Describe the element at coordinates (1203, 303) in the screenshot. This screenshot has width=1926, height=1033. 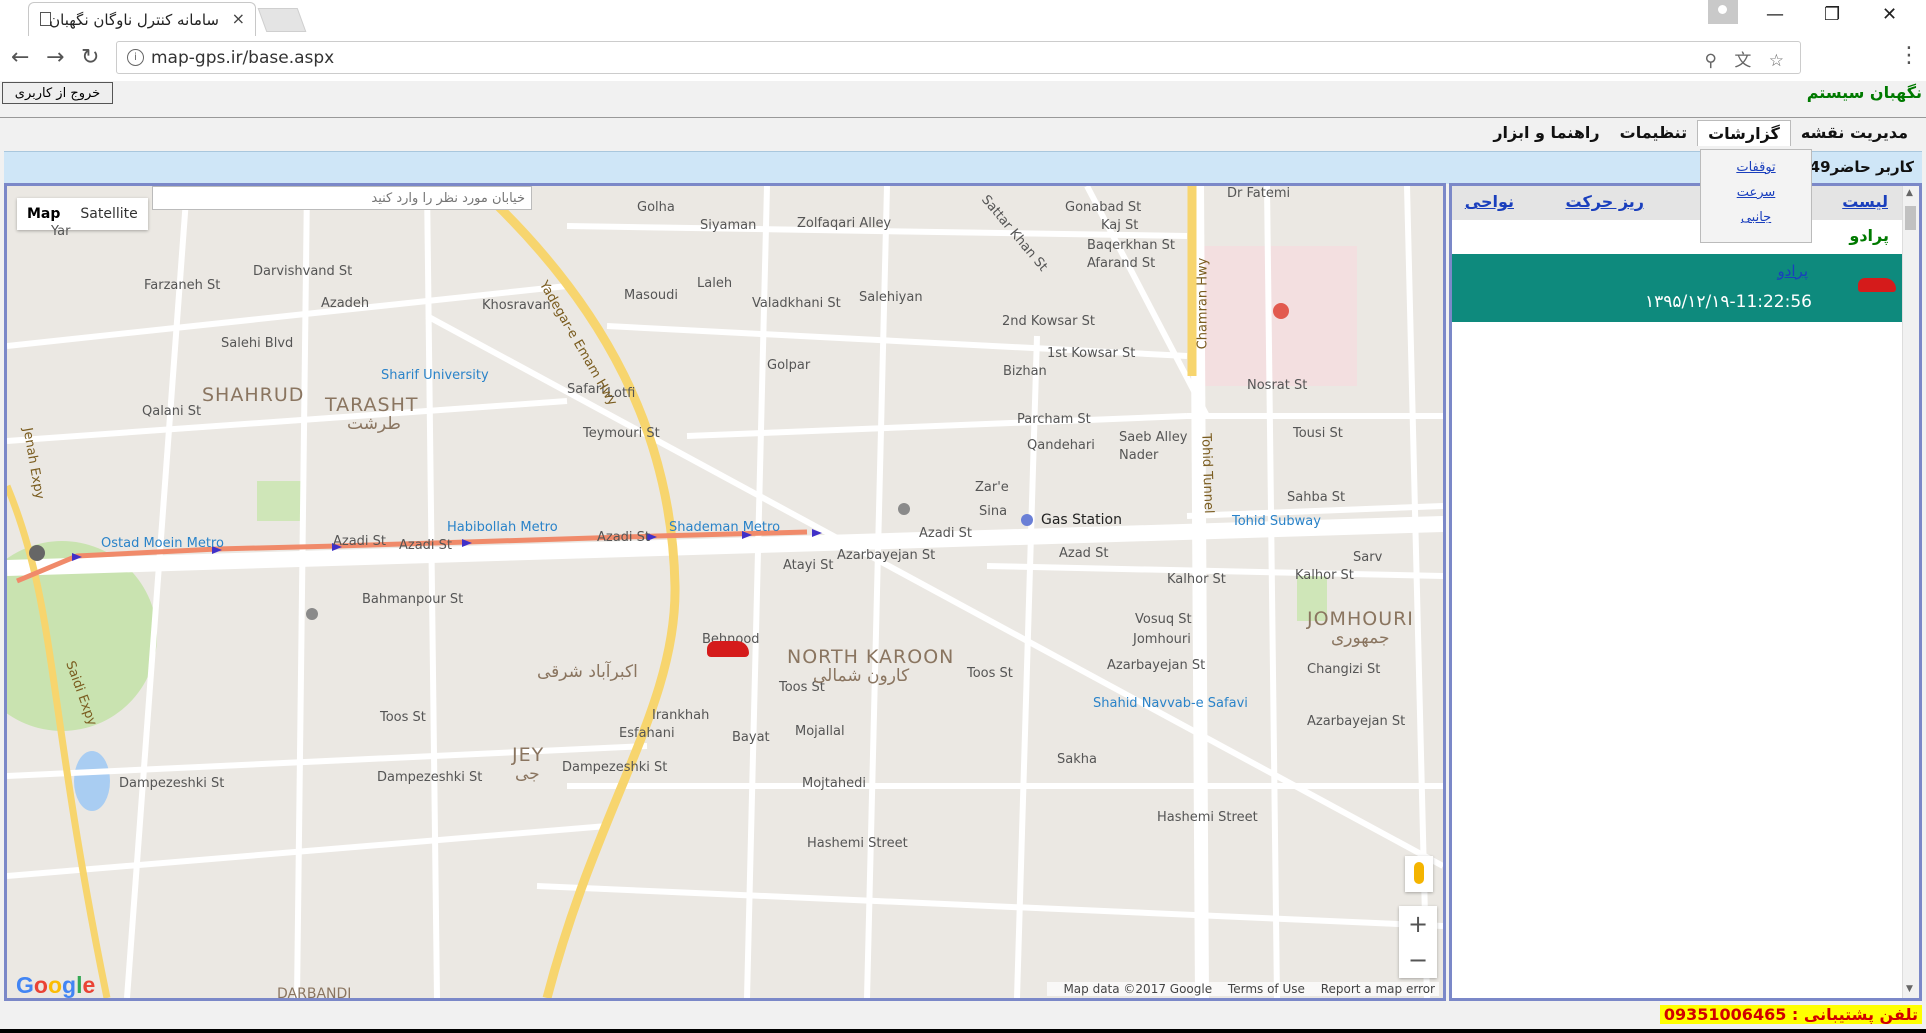
I see `highway-label: Chamran Hwy` at that location.